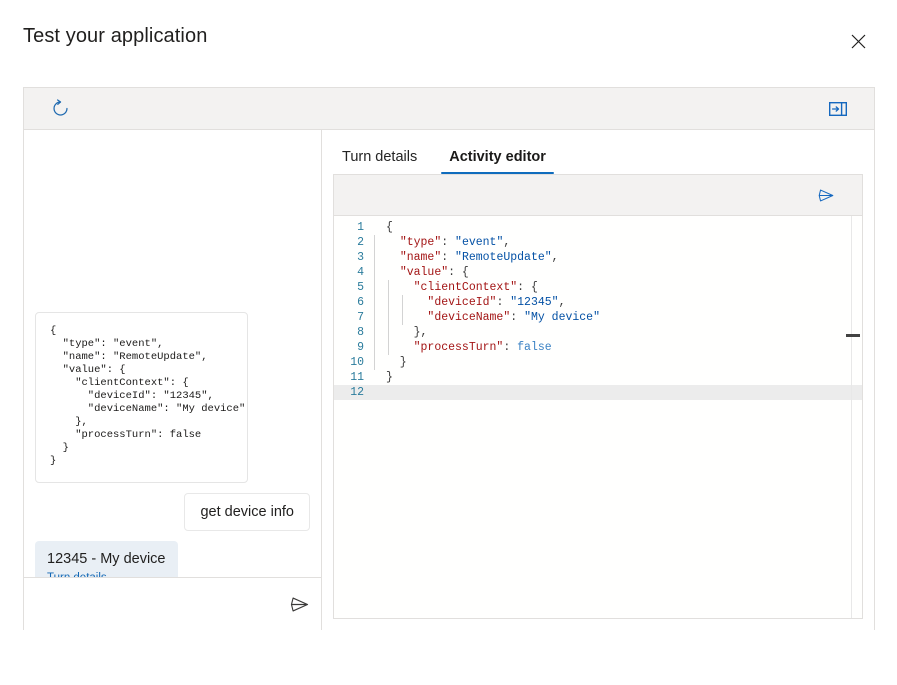  I want to click on list-item: get device info, so click(172, 512).